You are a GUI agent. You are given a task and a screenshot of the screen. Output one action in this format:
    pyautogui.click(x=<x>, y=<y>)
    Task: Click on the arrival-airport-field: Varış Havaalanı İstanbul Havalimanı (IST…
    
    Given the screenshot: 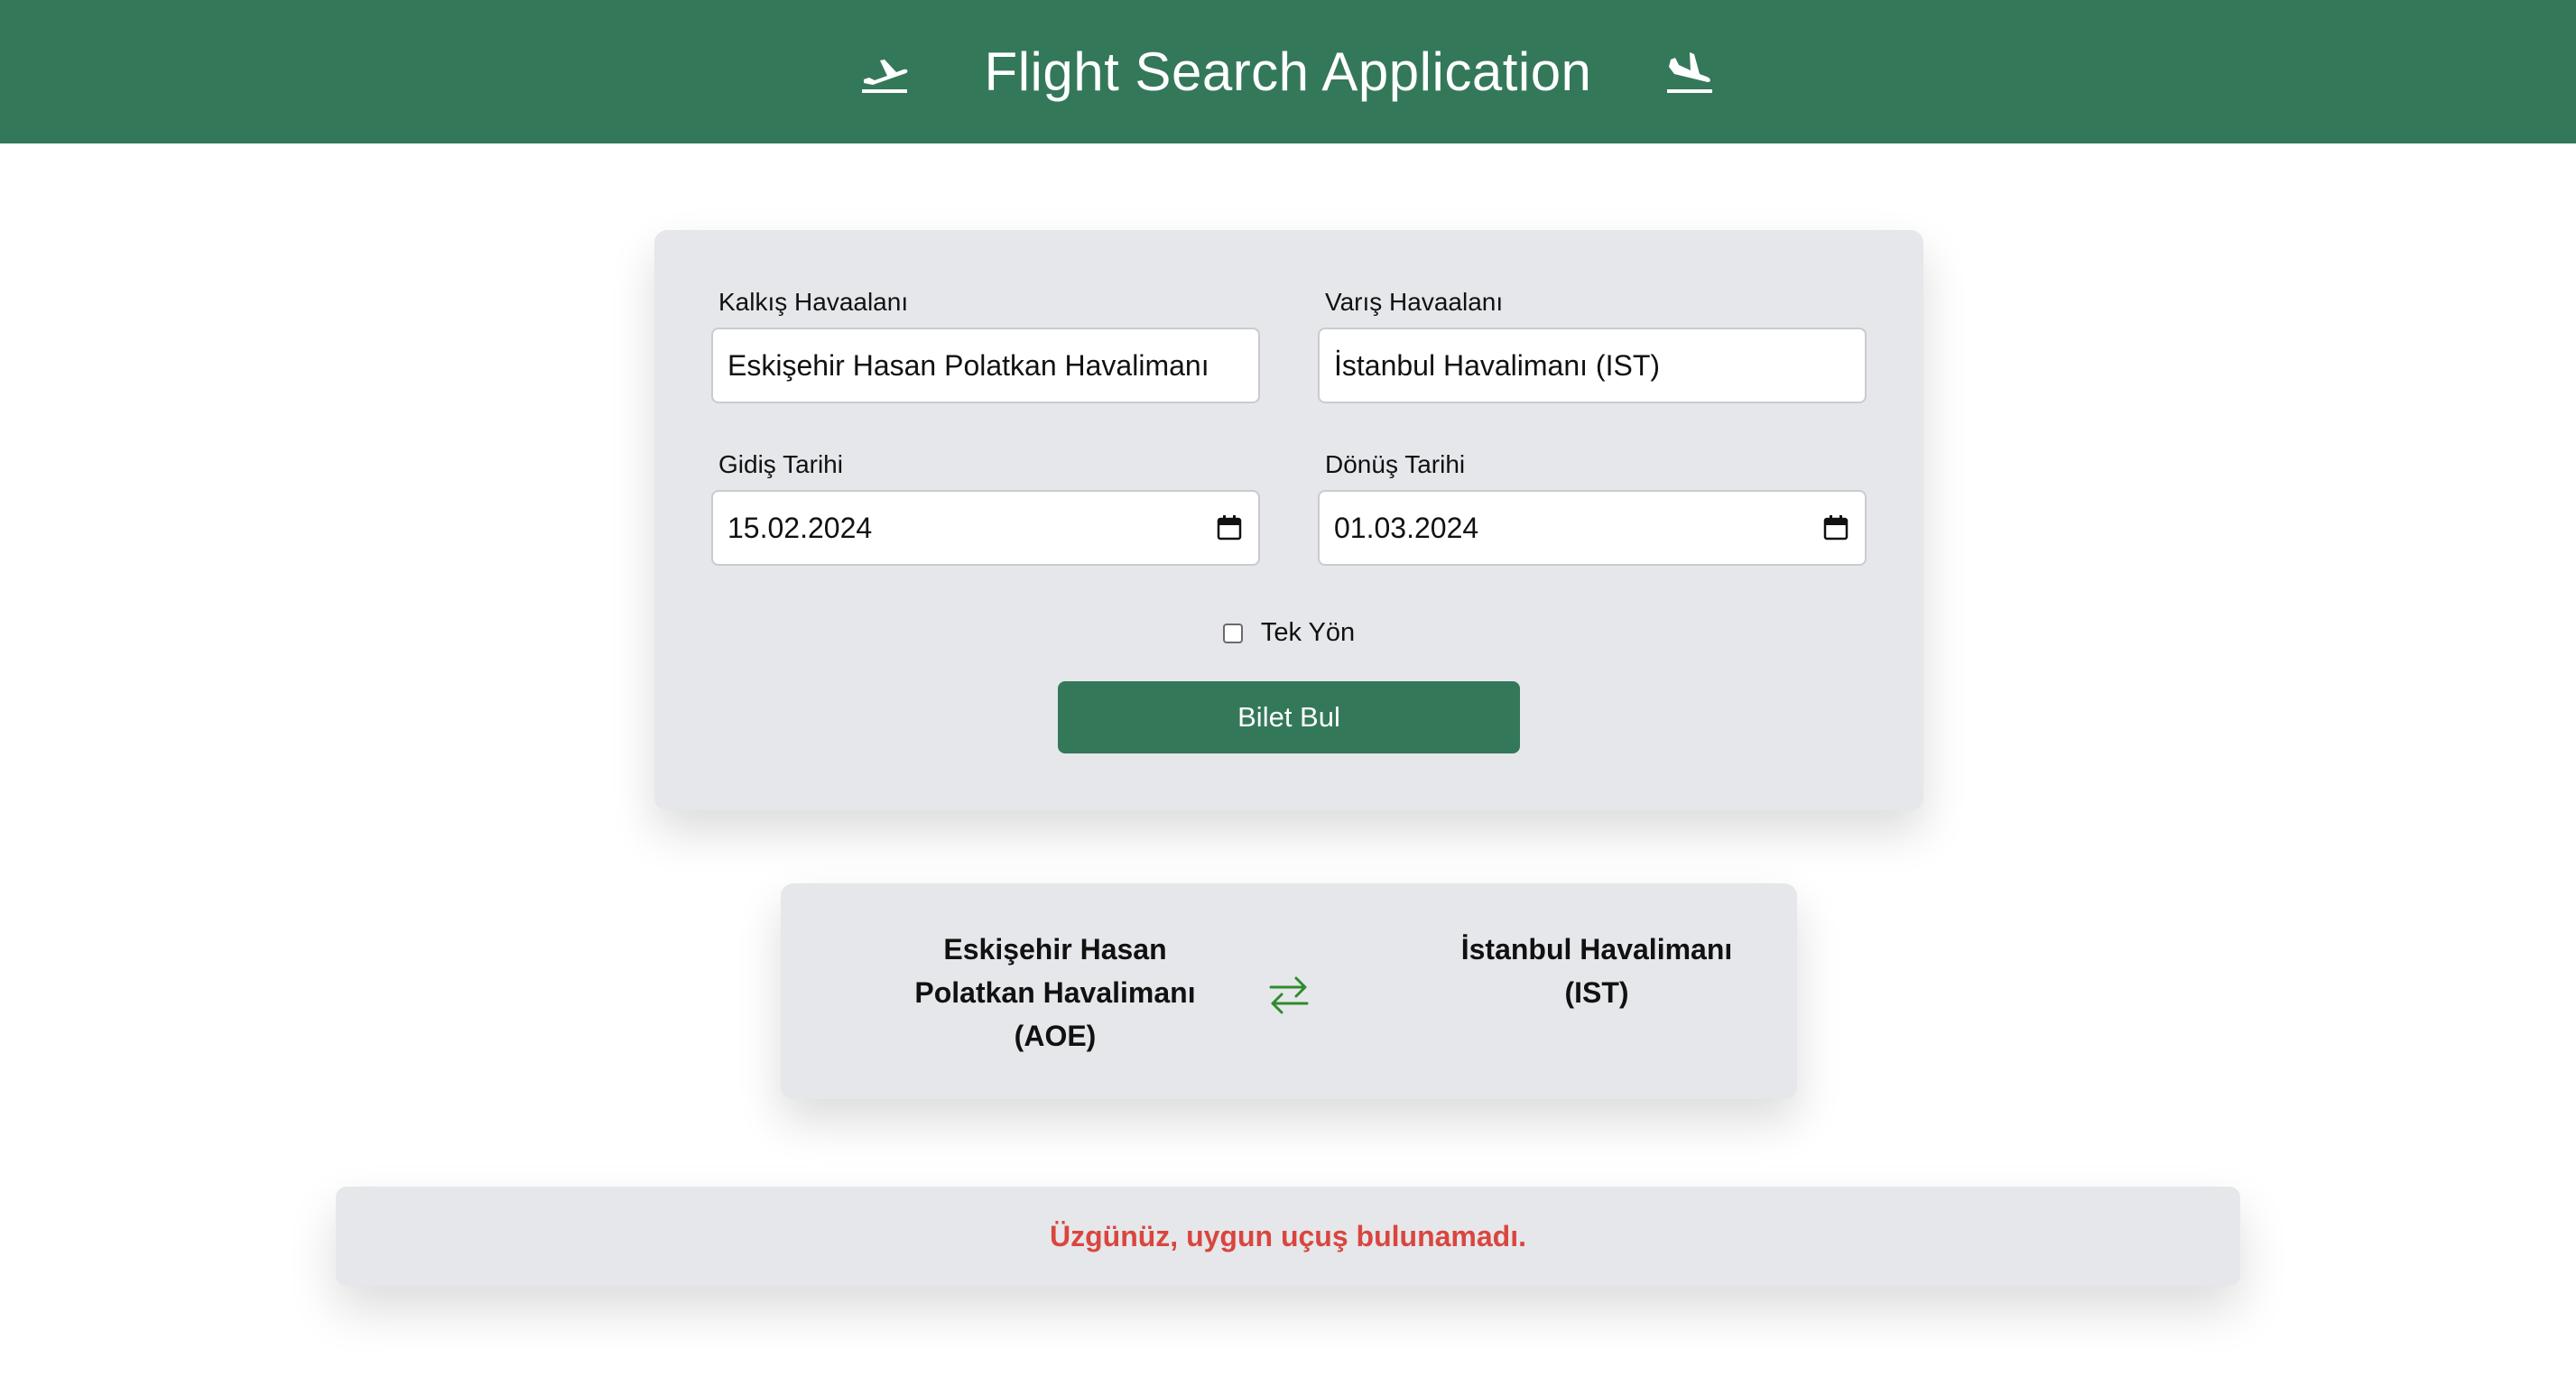 What is the action you would take?
    pyautogui.click(x=1592, y=343)
    